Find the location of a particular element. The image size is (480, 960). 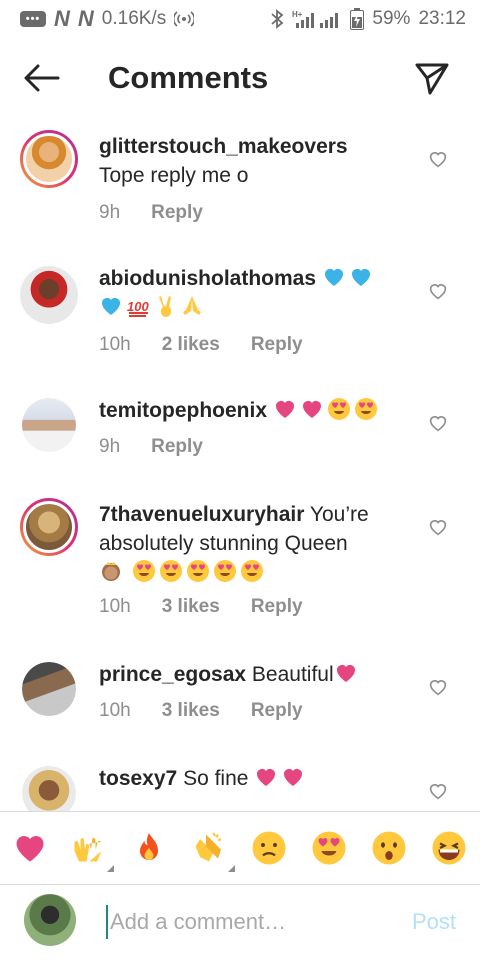

battery-level: 59% is located at coordinates (391, 18).